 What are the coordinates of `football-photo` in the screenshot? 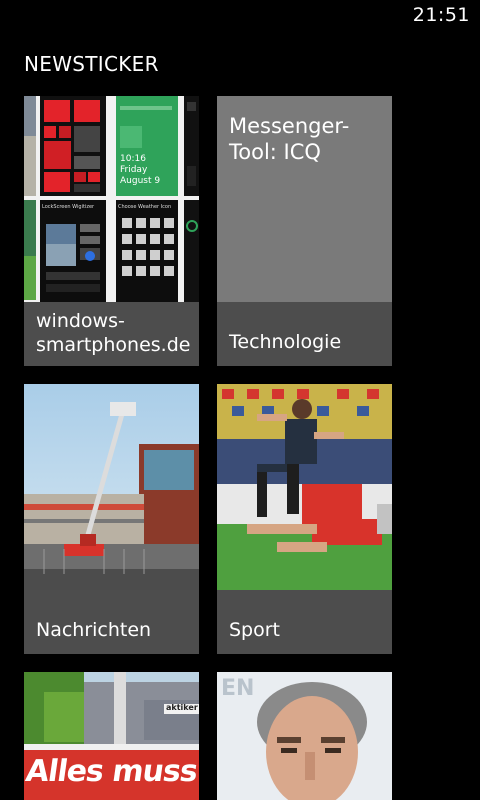 It's located at (304, 487).